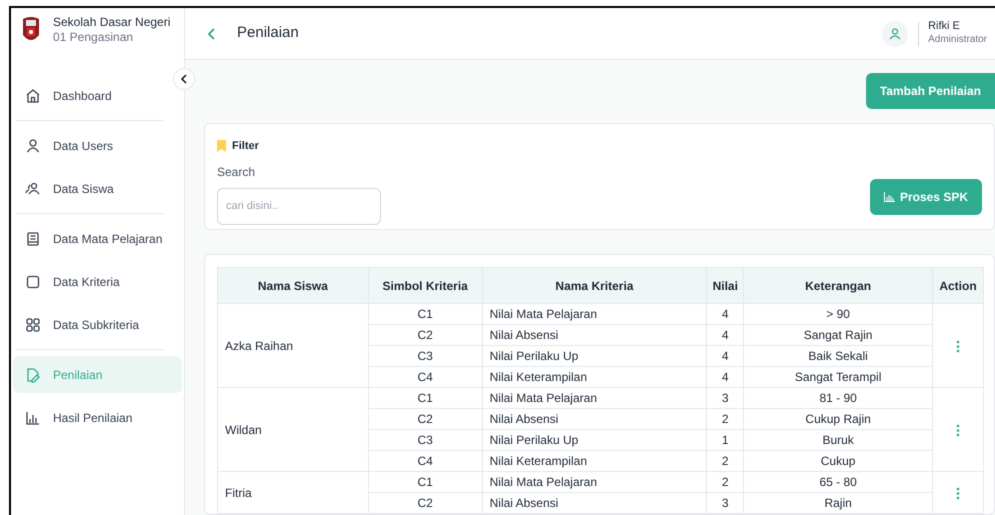 Image resolution: width=995 pixels, height=515 pixels. What do you see at coordinates (33, 374) in the screenshot?
I see `edit-icon` at bounding box center [33, 374].